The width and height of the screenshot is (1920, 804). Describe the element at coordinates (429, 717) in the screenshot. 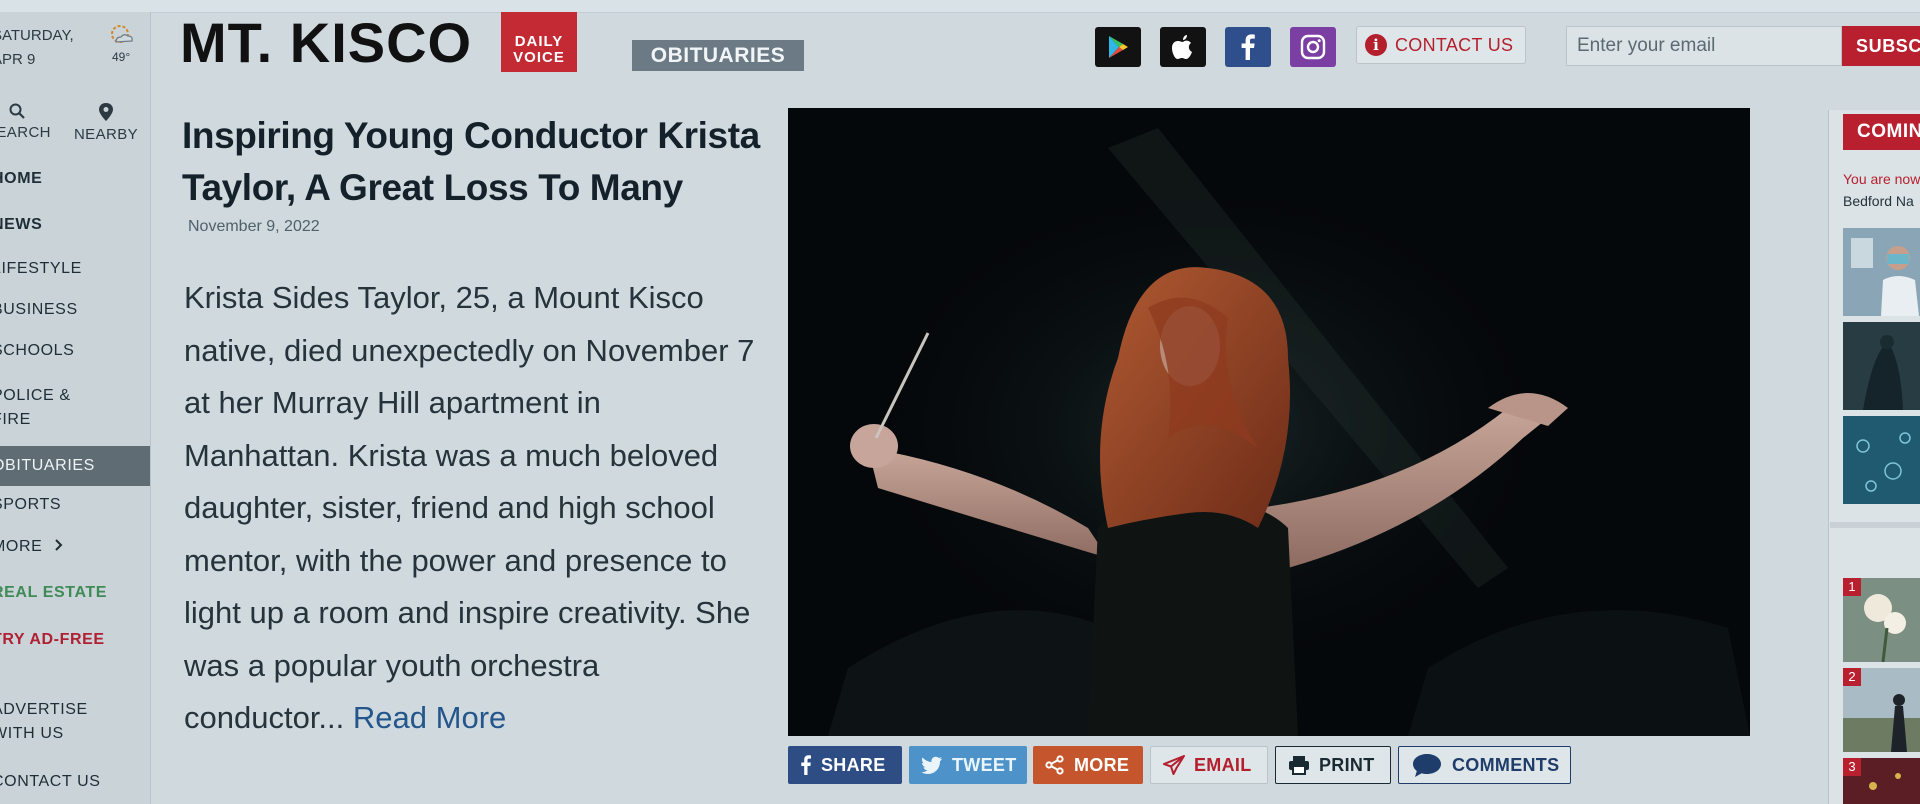

I see `read-more-link: Read More` at that location.